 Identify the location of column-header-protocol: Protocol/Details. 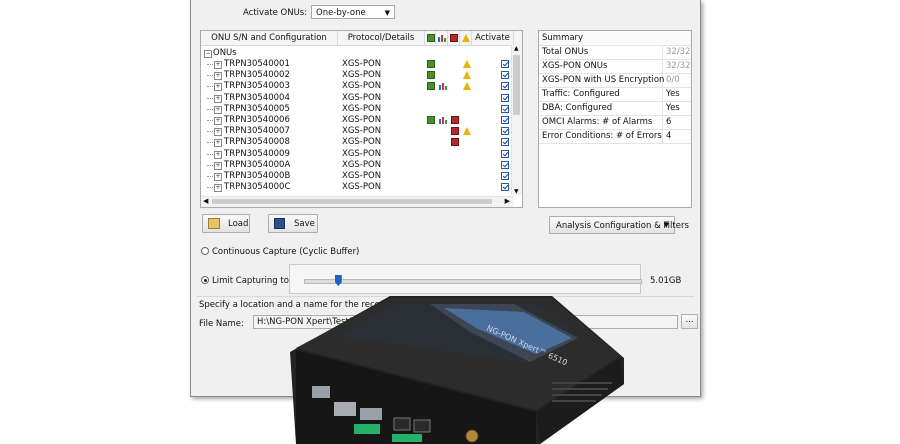
(381, 38).